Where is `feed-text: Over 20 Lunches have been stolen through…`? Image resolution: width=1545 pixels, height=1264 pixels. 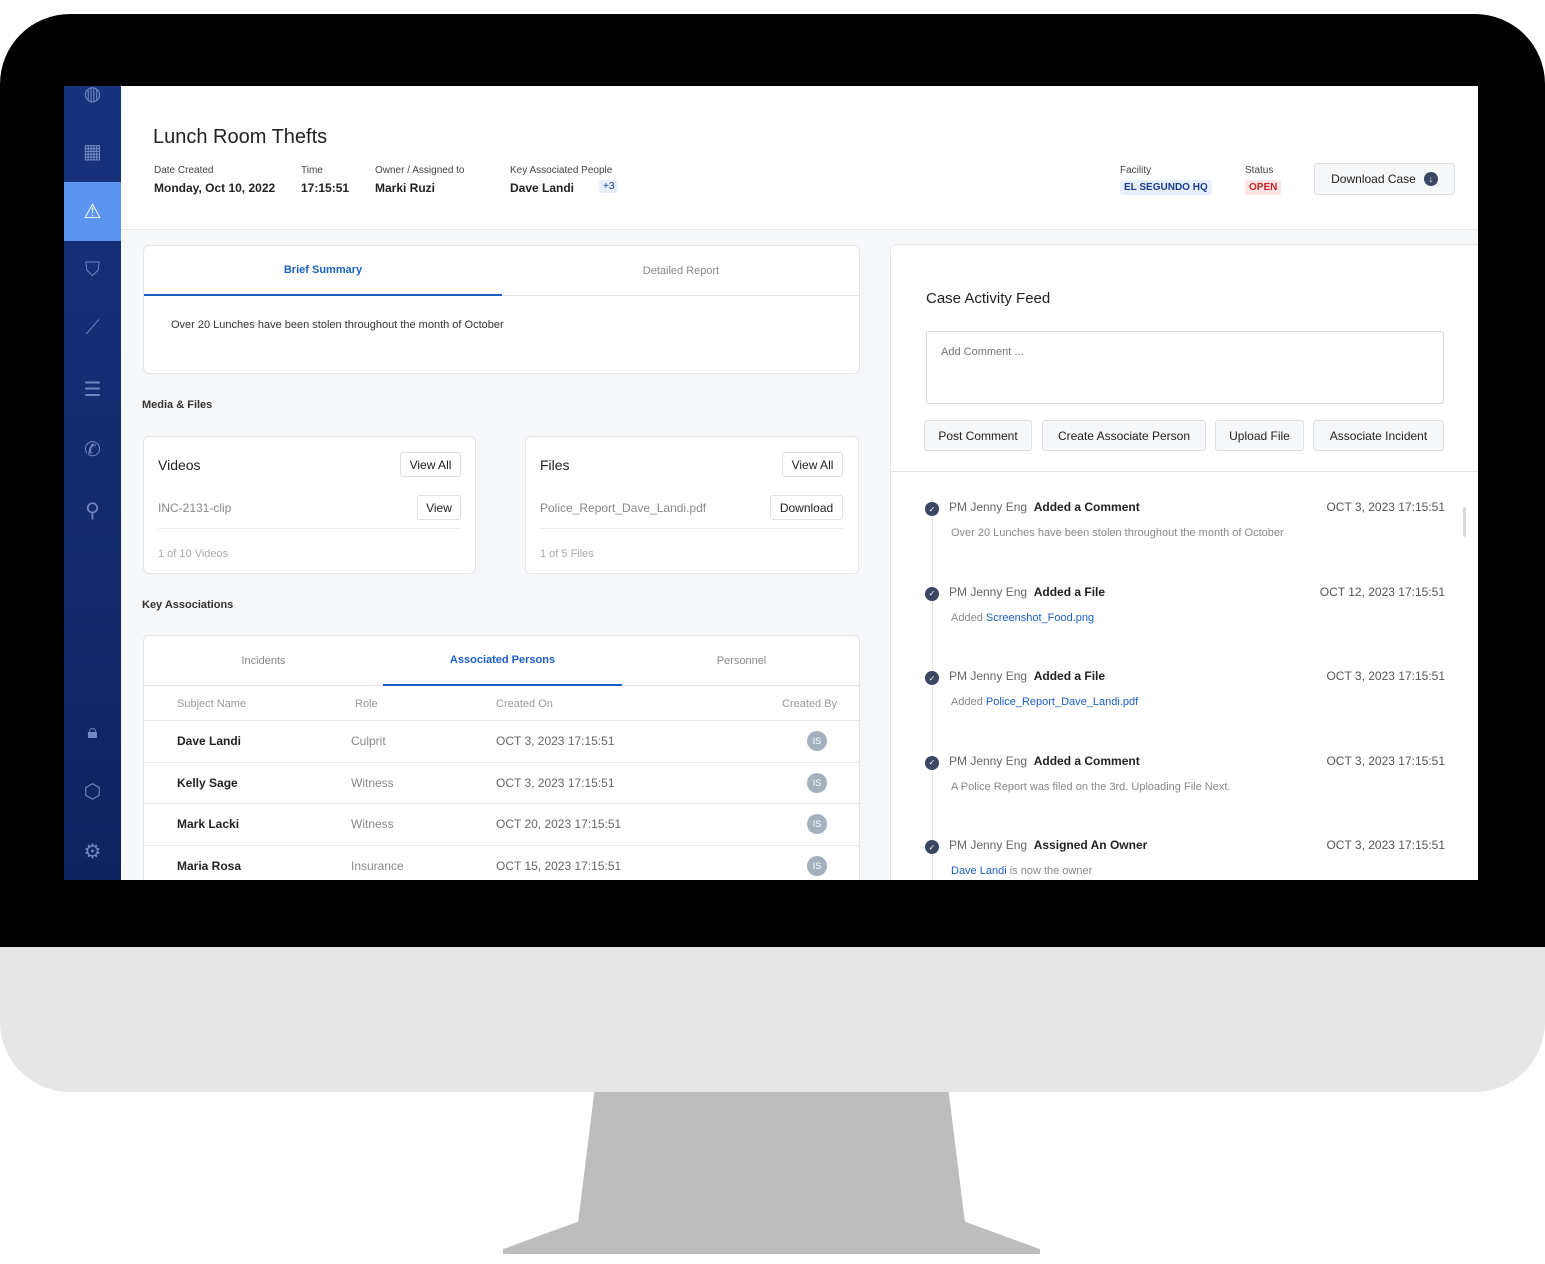 feed-text: Over 20 Lunches have been stolen through… is located at coordinates (1117, 533).